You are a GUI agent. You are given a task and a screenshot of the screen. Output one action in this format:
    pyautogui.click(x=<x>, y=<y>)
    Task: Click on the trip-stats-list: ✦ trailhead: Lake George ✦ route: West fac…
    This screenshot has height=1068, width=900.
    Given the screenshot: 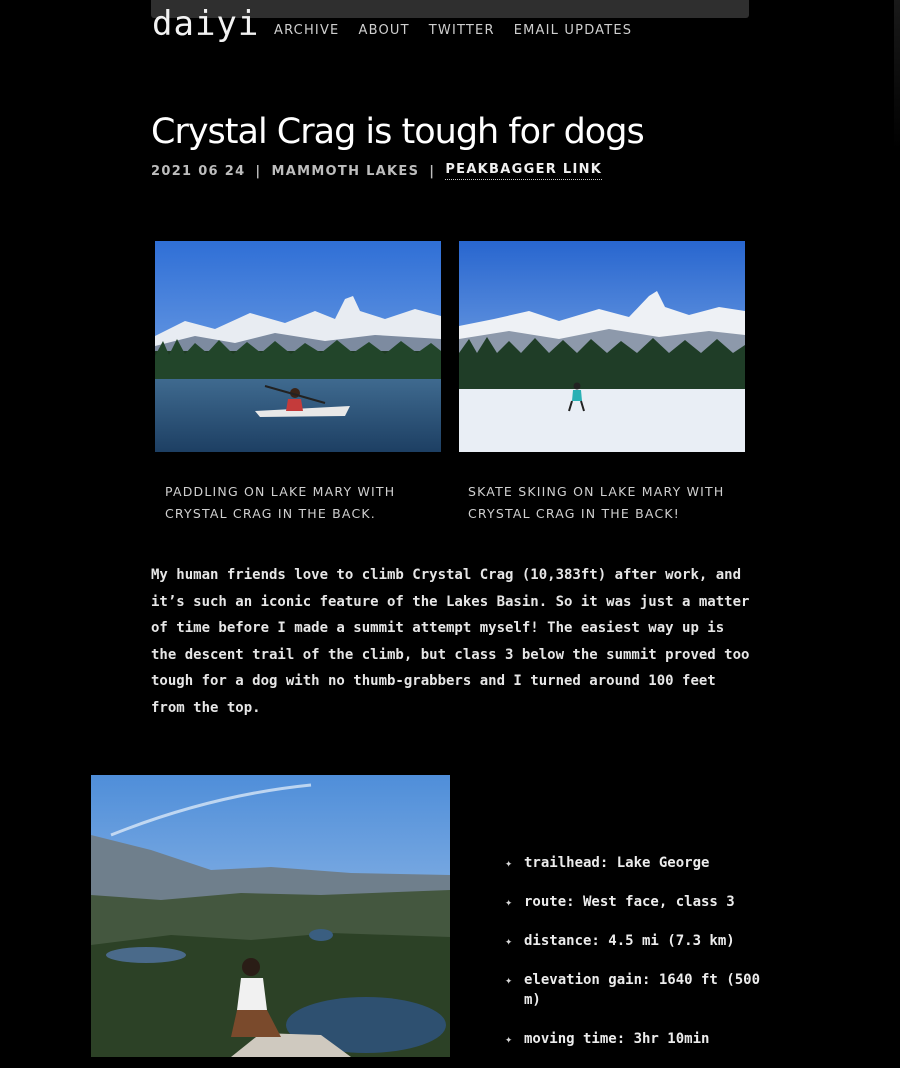 What is the action you would take?
    pyautogui.click(x=635, y=960)
    